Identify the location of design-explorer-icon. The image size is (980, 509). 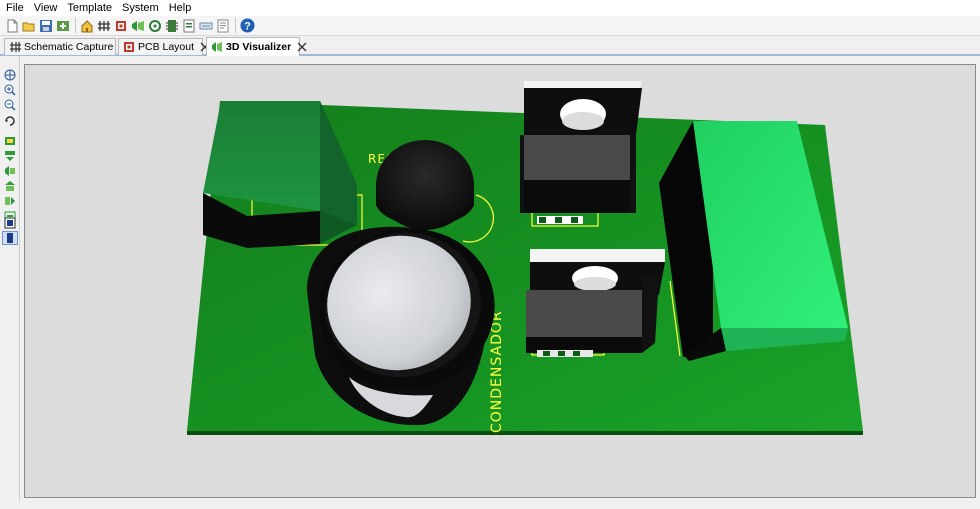
(206, 26).